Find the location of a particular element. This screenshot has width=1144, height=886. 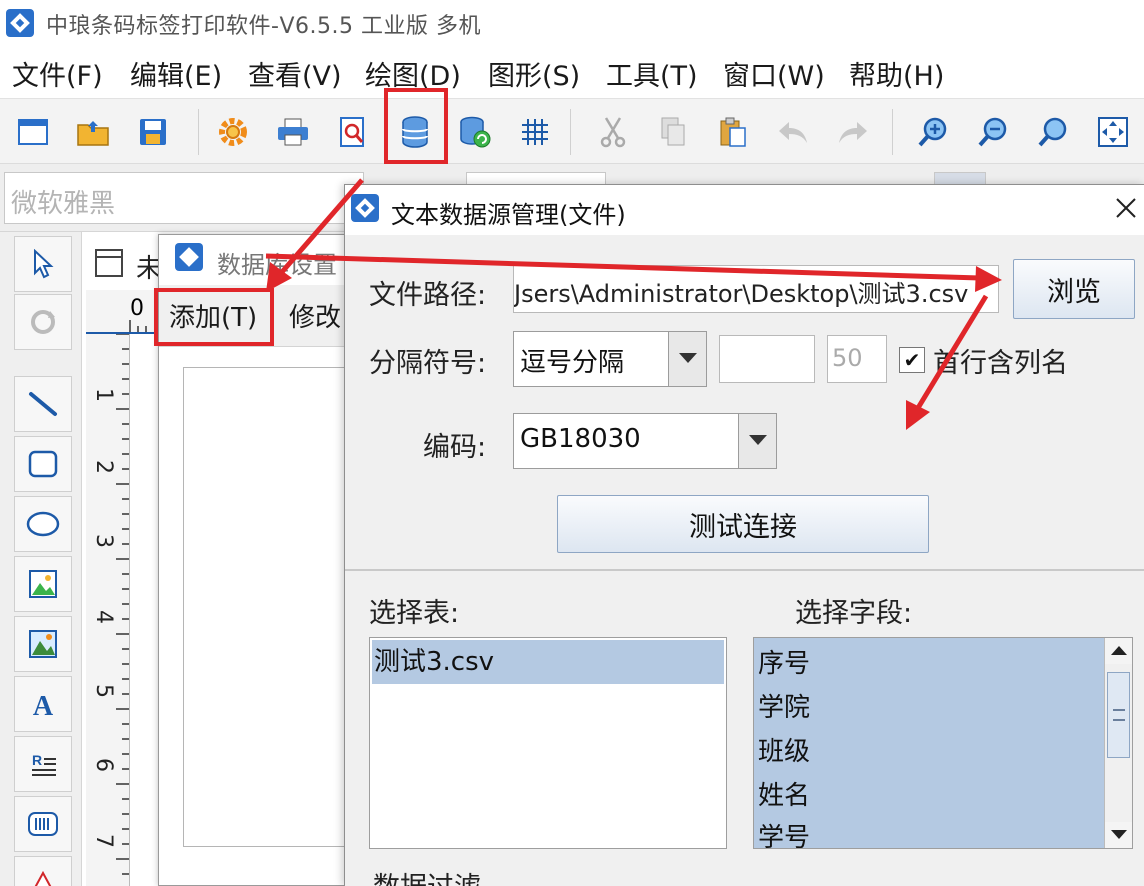

select-table-label: 选择表: is located at coordinates (414, 613).